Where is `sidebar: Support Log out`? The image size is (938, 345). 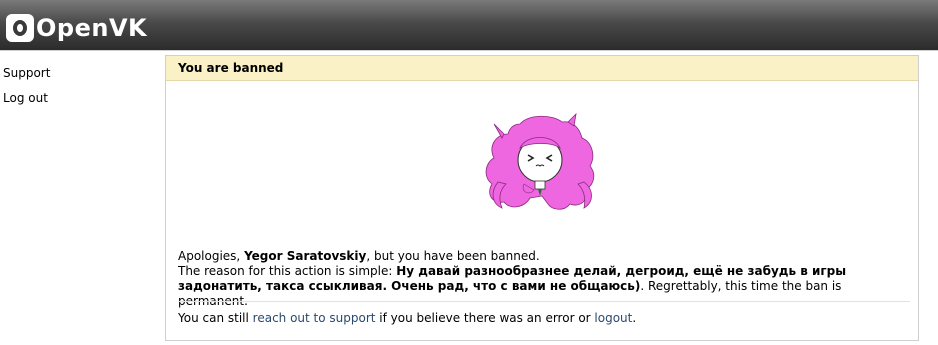 sidebar: Support Log out is located at coordinates (78, 91).